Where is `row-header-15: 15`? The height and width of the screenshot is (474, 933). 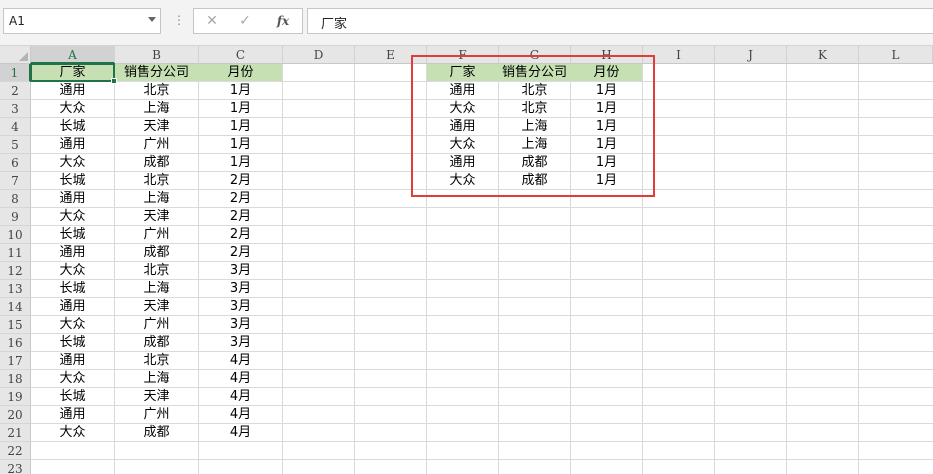 row-header-15: 15 is located at coordinates (15, 325).